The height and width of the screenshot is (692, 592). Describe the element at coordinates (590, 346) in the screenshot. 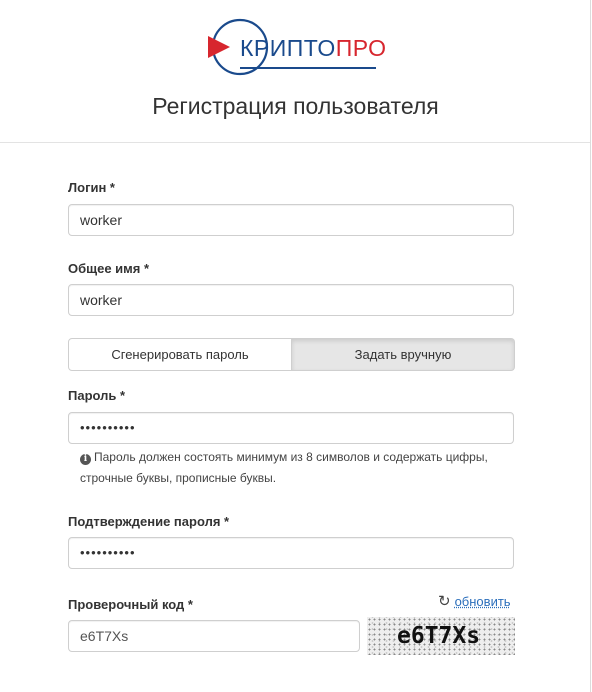

I see `panel-border` at that location.